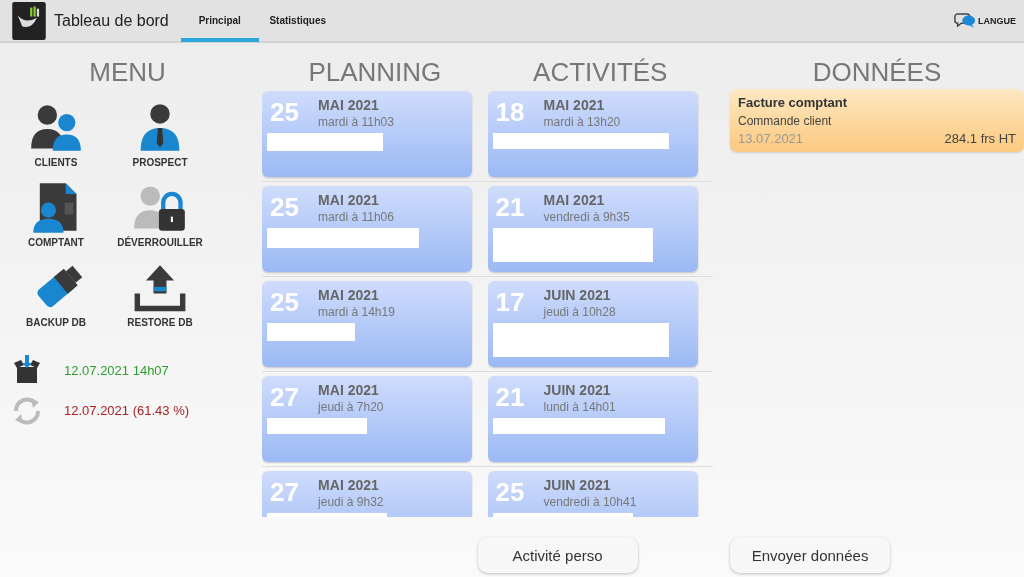 The height and width of the screenshot is (577, 1024). What do you see at coordinates (965, 20) in the screenshot?
I see `speech-bubbles-icon` at bounding box center [965, 20].